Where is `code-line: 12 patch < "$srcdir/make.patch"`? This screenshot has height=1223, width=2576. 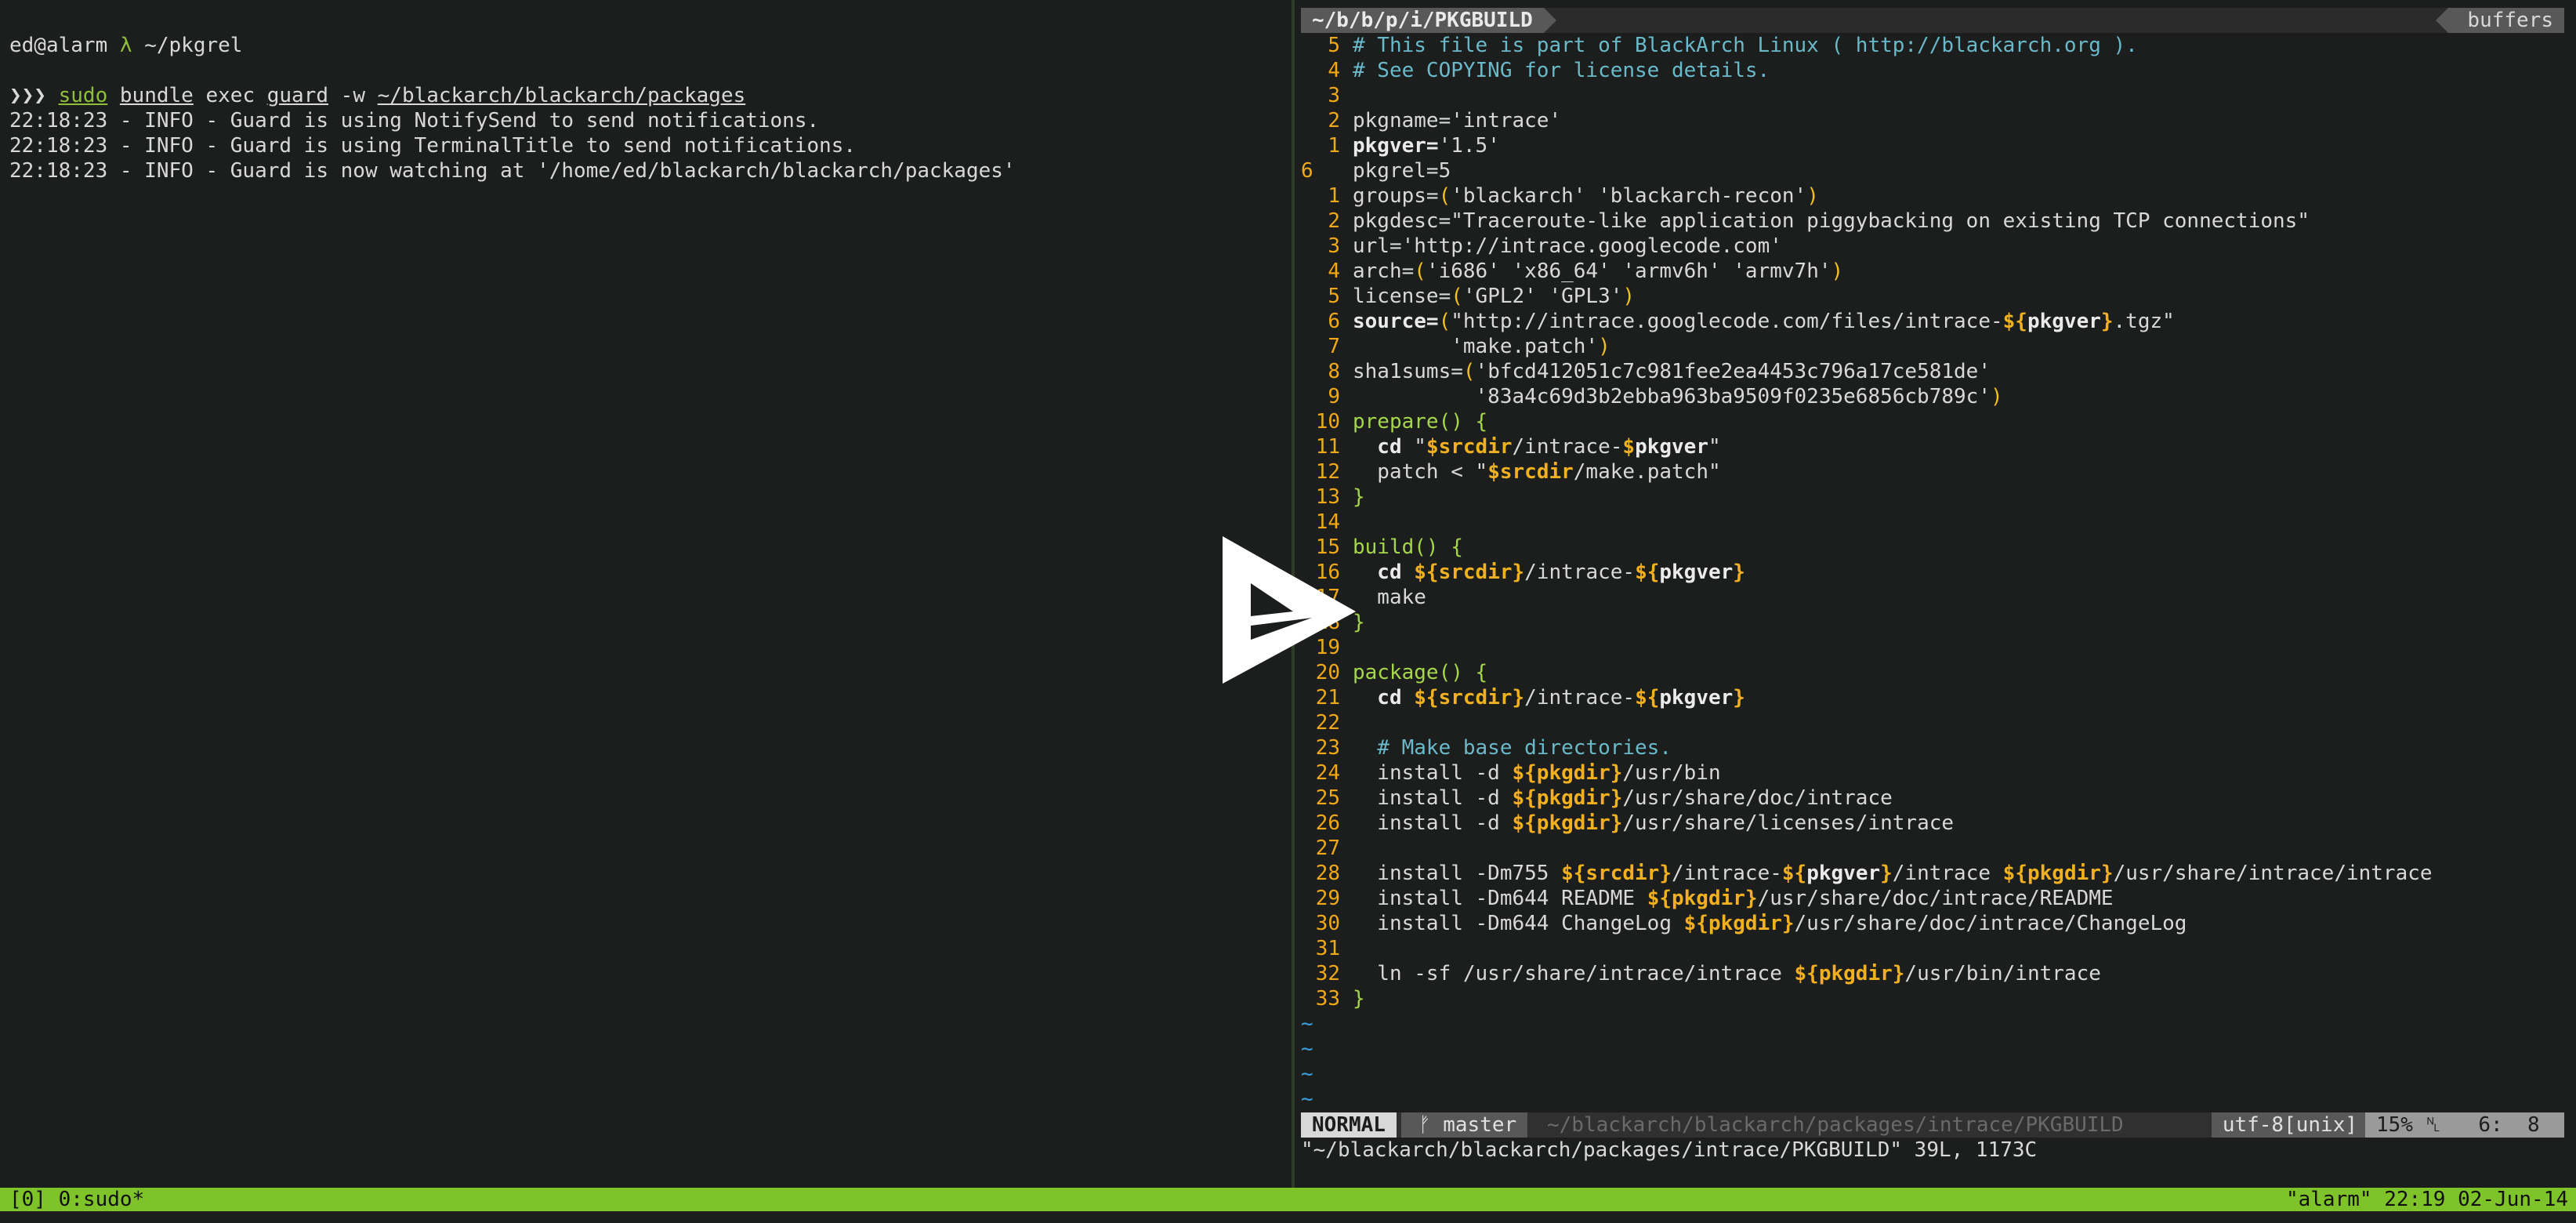
code-line: 12 patch < "$srcdir/make.patch" is located at coordinates (1932, 471).